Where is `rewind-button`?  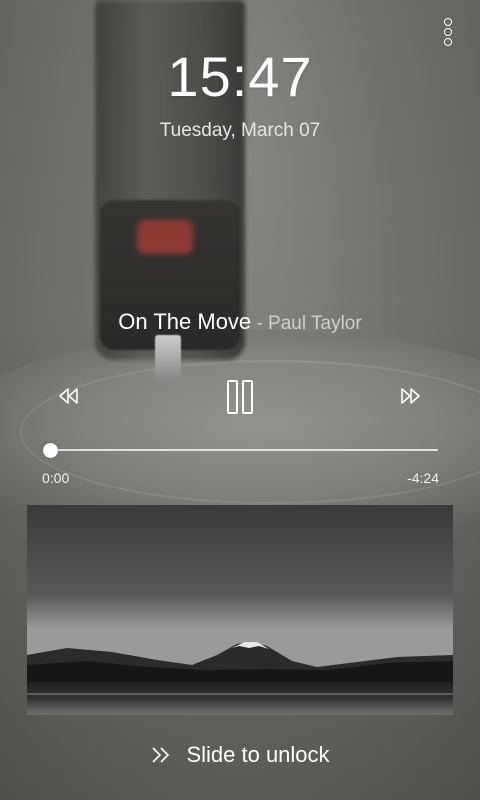
rewind-button is located at coordinates (69, 396).